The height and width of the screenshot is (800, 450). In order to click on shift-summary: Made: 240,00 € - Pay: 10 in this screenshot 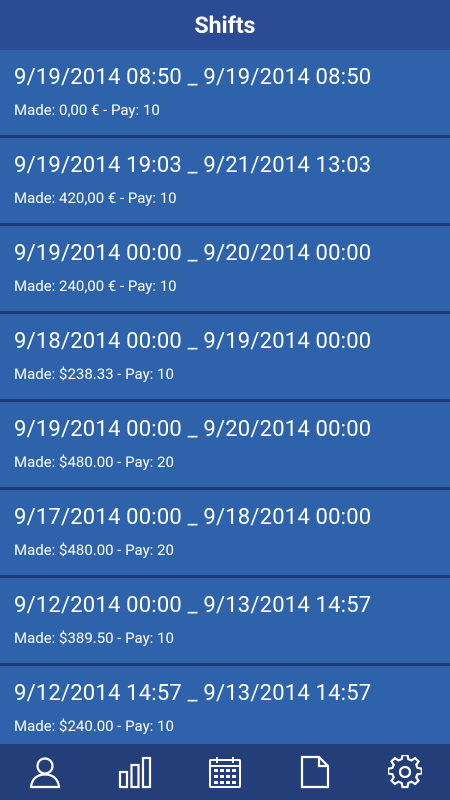, I will do `click(95, 286)`.